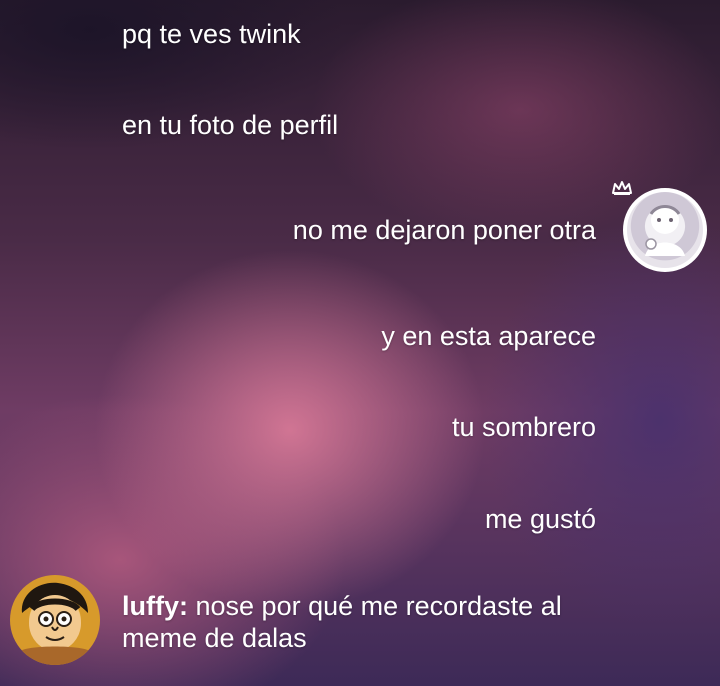  I want to click on message-text: y en esta aparece, so click(488, 336).